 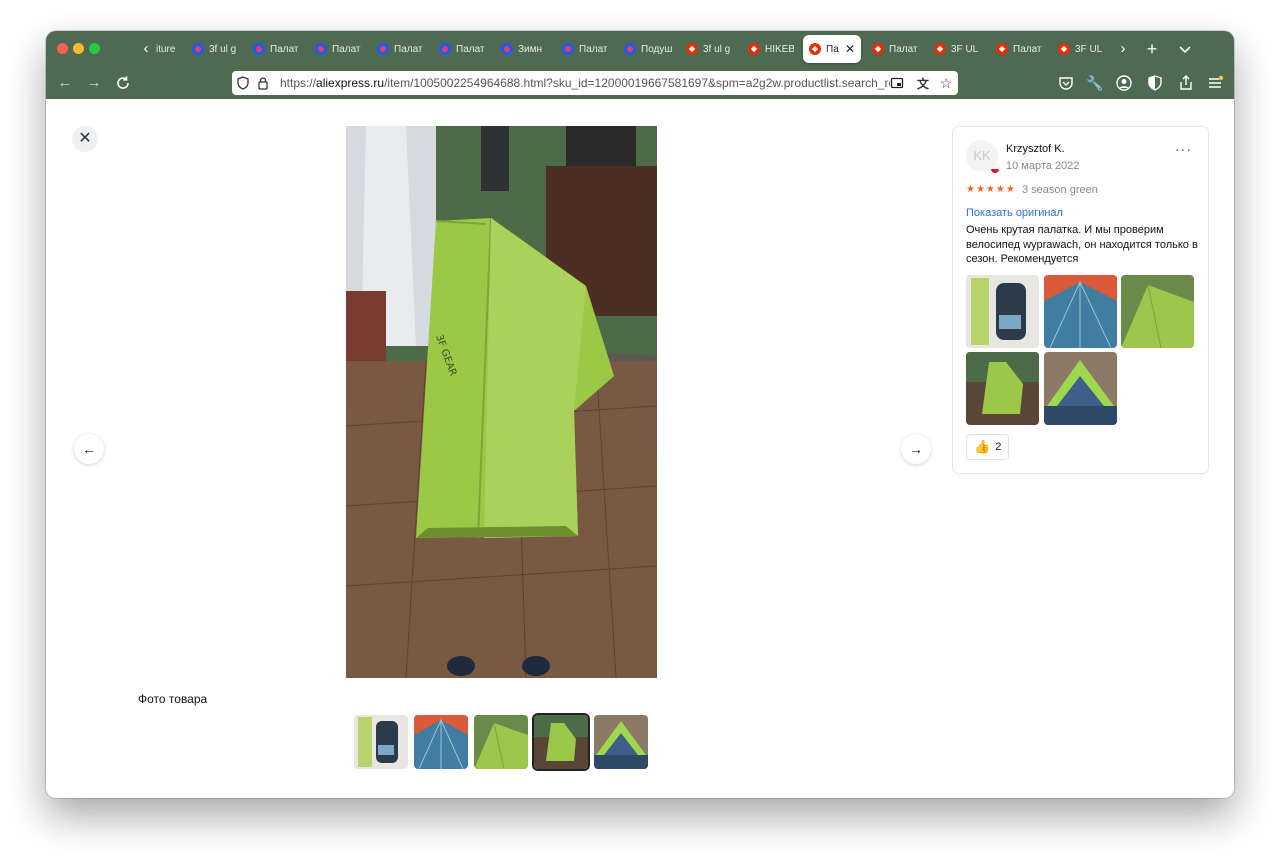 I want to click on new-tab-icon: +, so click(x=1152, y=49).